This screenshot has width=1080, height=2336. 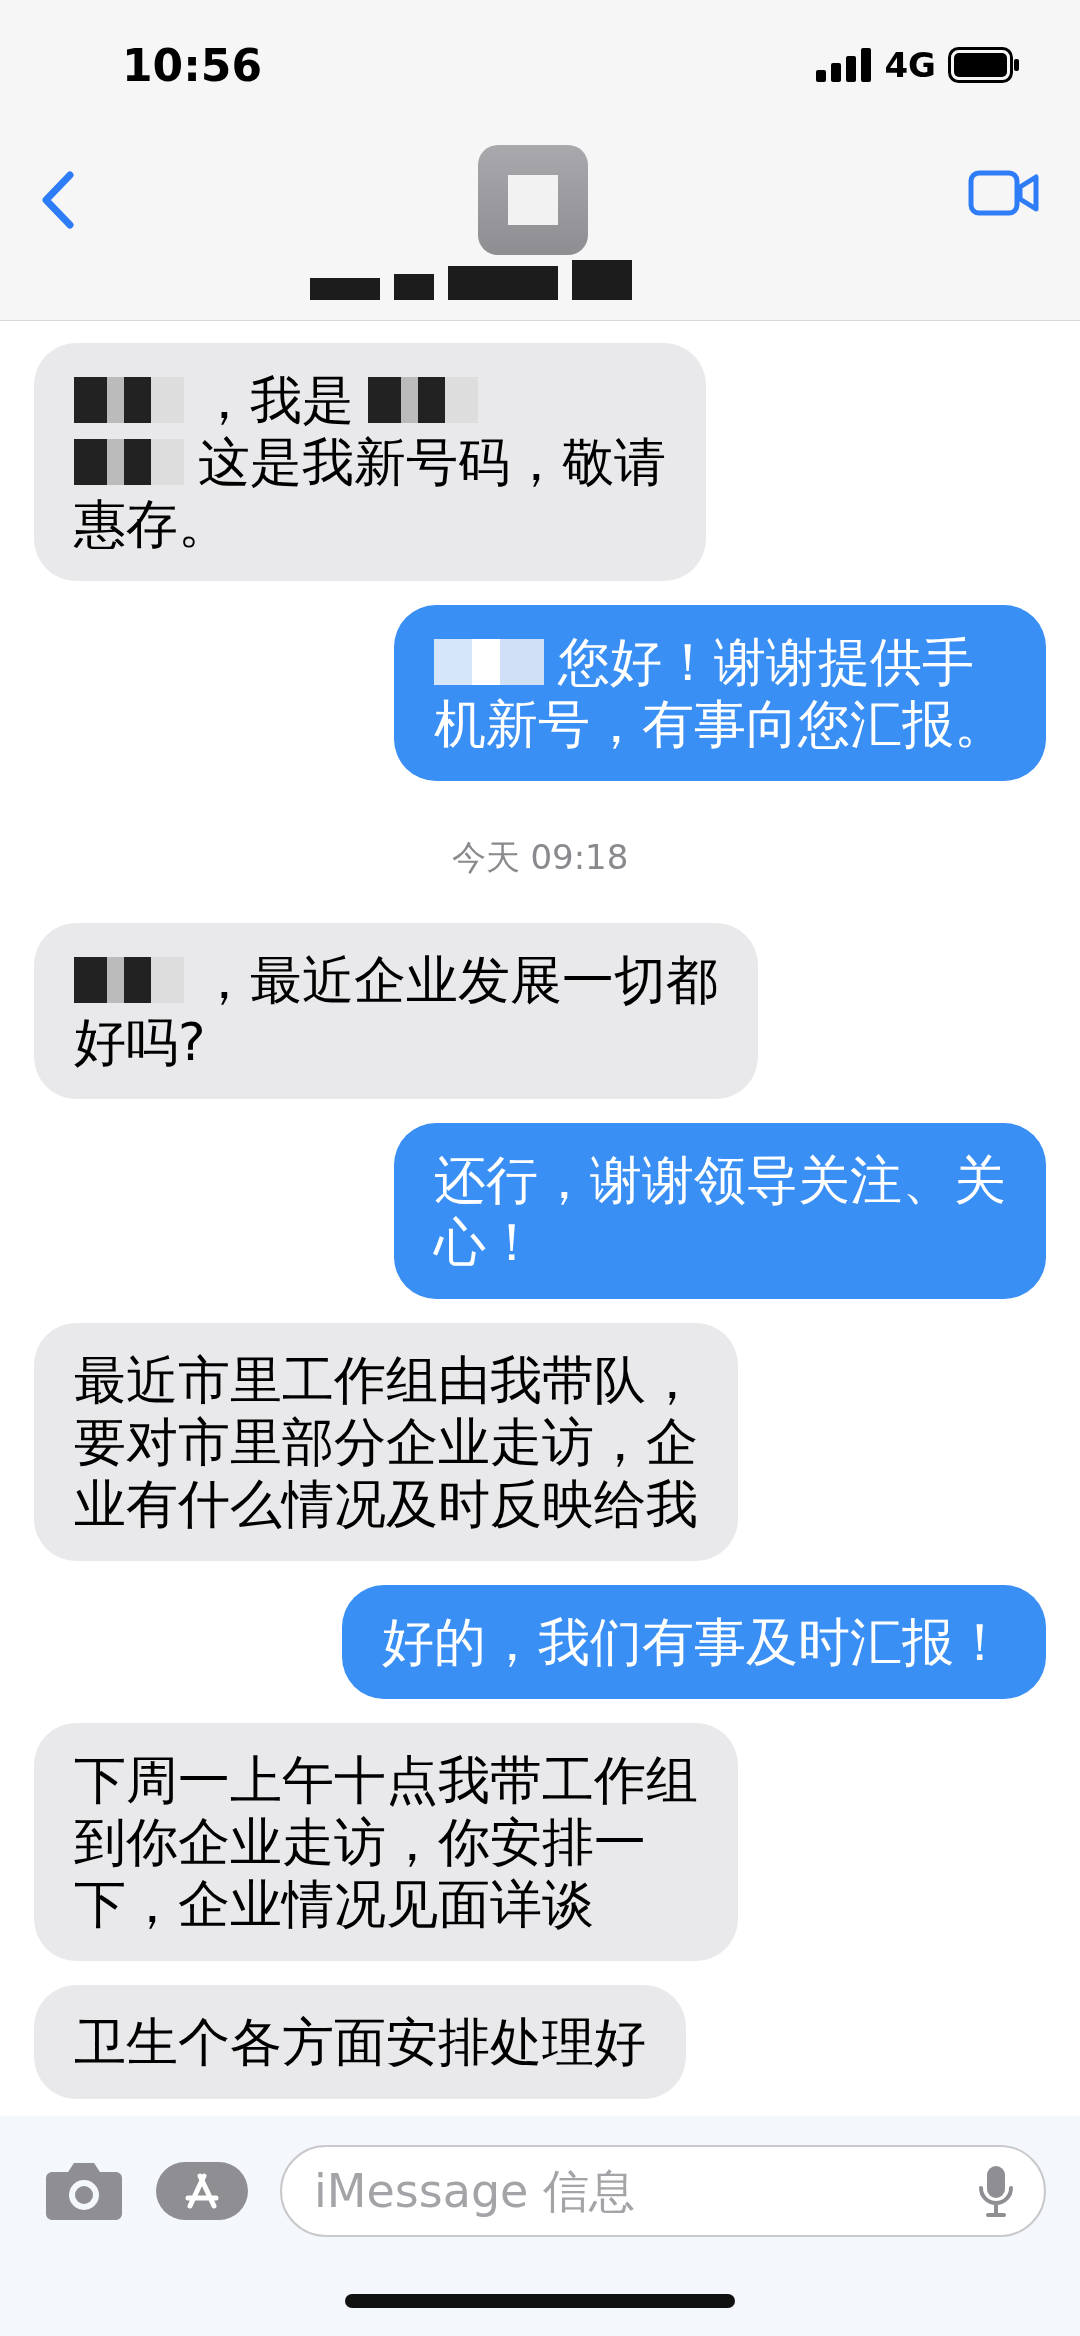 What do you see at coordinates (458, 980) in the screenshot?
I see `message-text: ，最近企业发展一切都` at bounding box center [458, 980].